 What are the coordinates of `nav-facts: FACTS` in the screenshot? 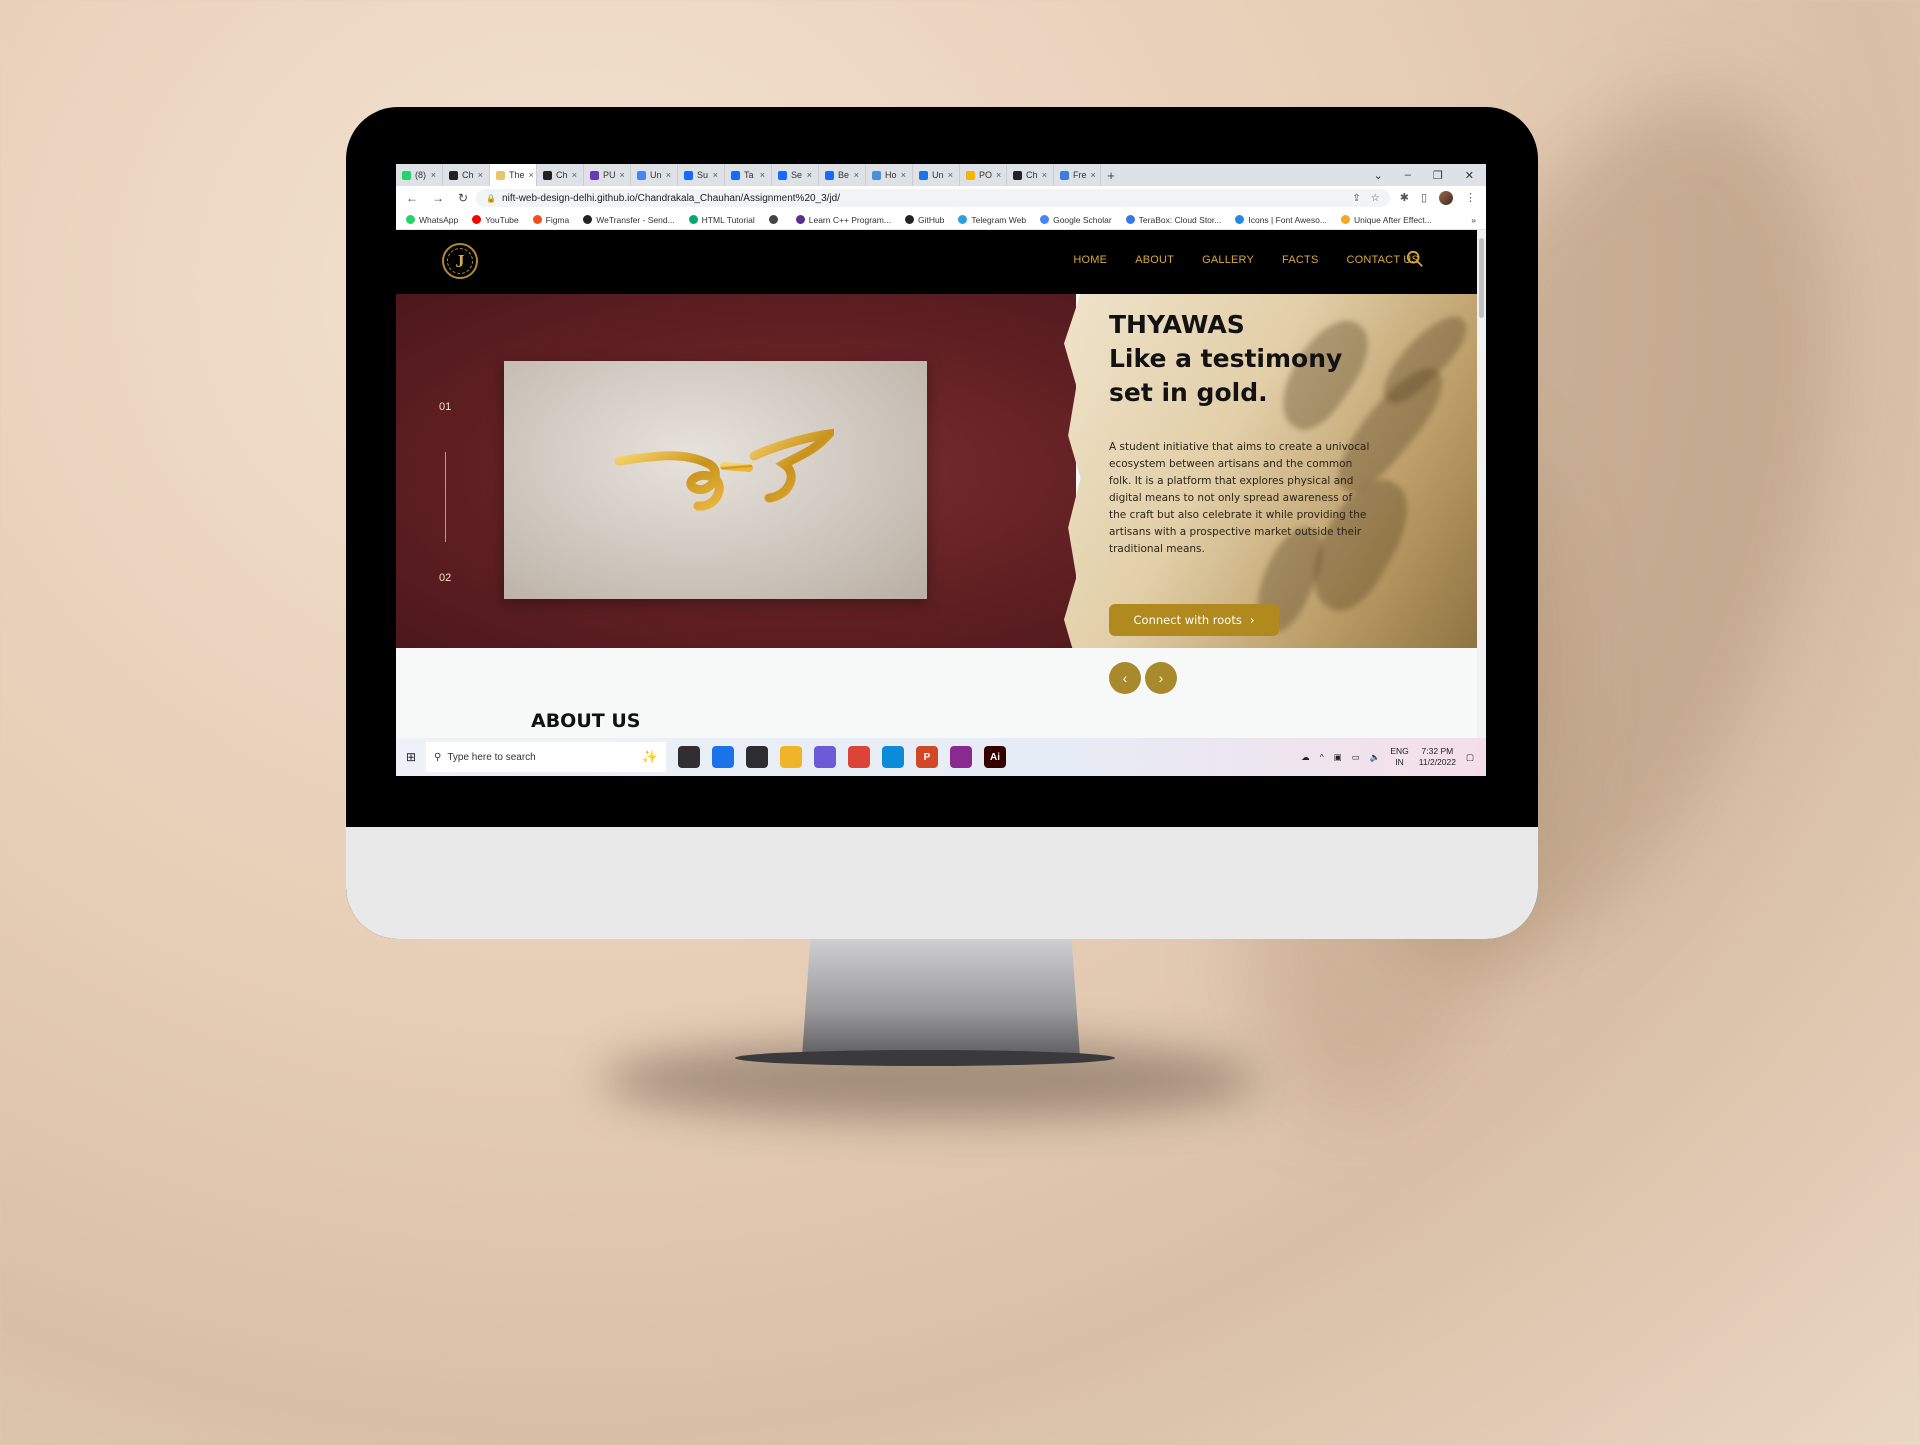 It's located at (1300, 260).